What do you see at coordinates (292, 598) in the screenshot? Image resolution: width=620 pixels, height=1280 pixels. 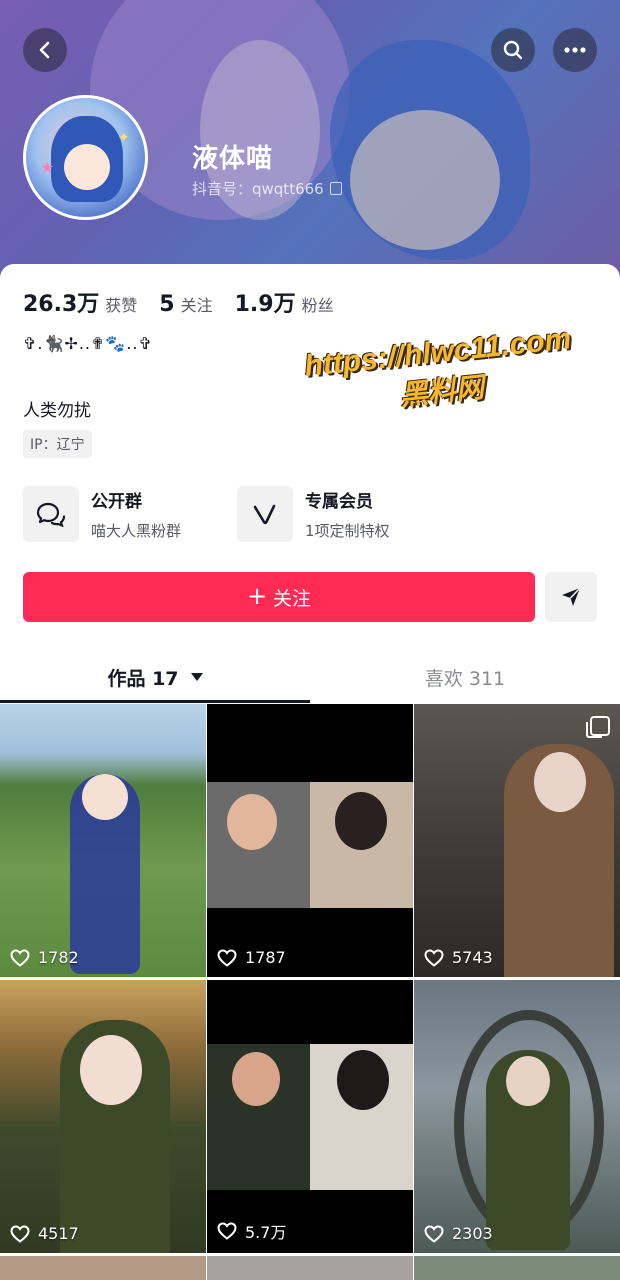 I see `follow-label: 关注` at bounding box center [292, 598].